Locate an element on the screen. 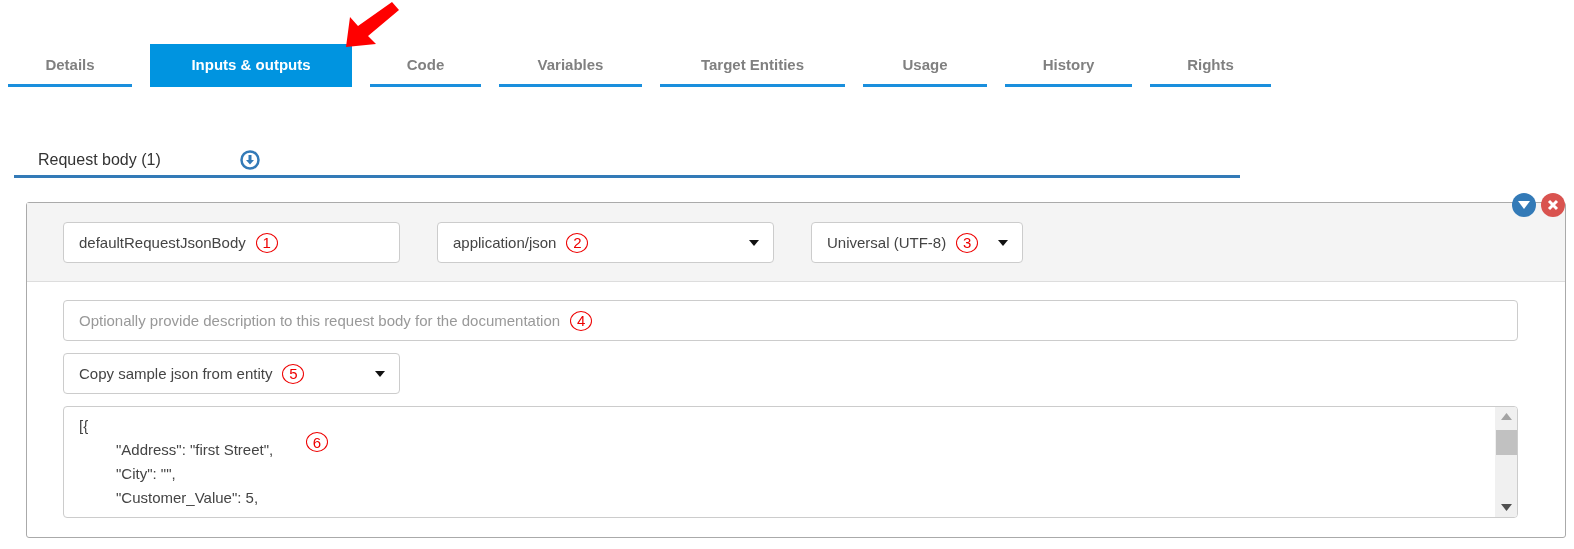 The image size is (1574, 549). remove-button is located at coordinates (1553, 205).